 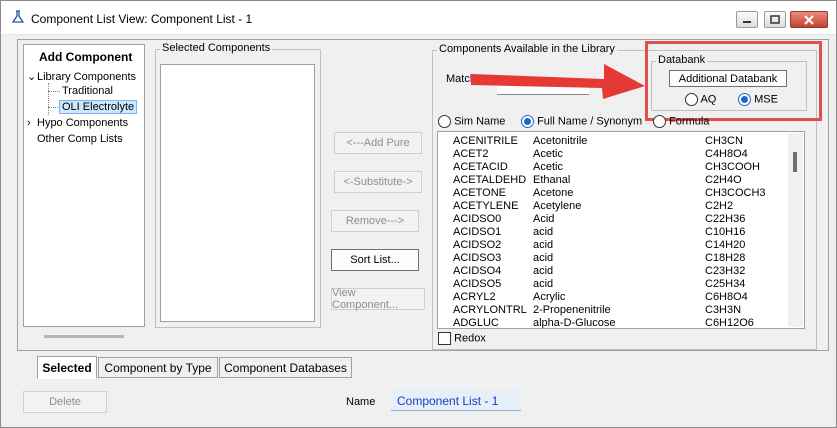 What do you see at coordinates (726, 297) in the screenshot?
I see `library-cell-formula: C6H8O4` at bounding box center [726, 297].